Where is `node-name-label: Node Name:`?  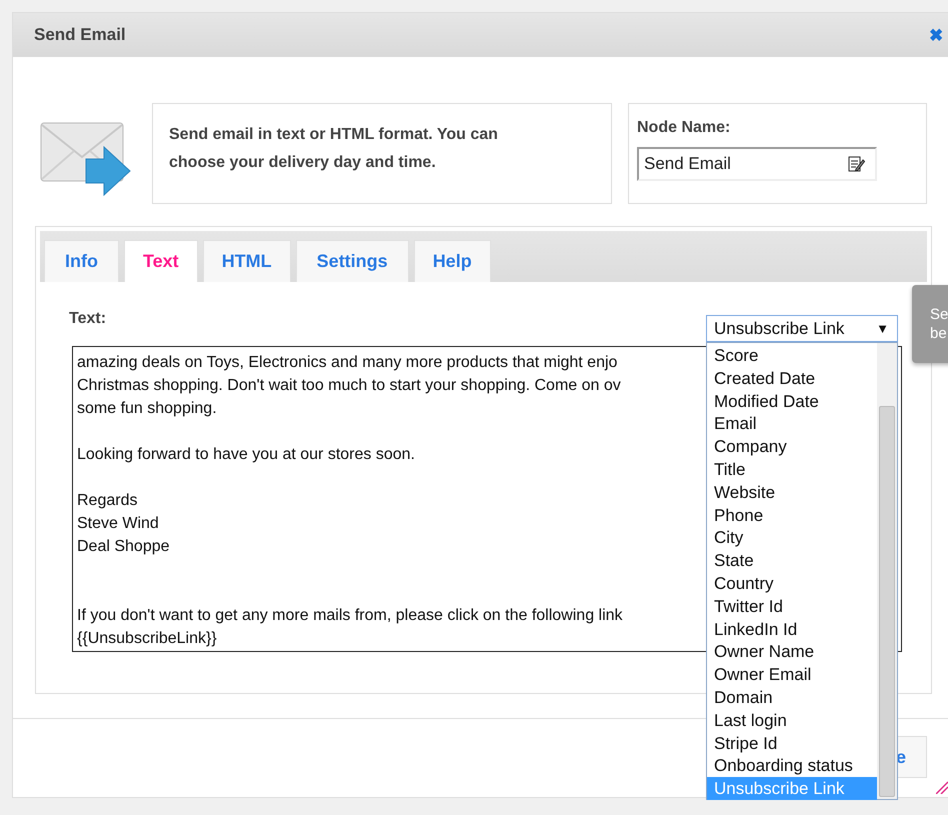
node-name-label: Node Name: is located at coordinates (684, 128).